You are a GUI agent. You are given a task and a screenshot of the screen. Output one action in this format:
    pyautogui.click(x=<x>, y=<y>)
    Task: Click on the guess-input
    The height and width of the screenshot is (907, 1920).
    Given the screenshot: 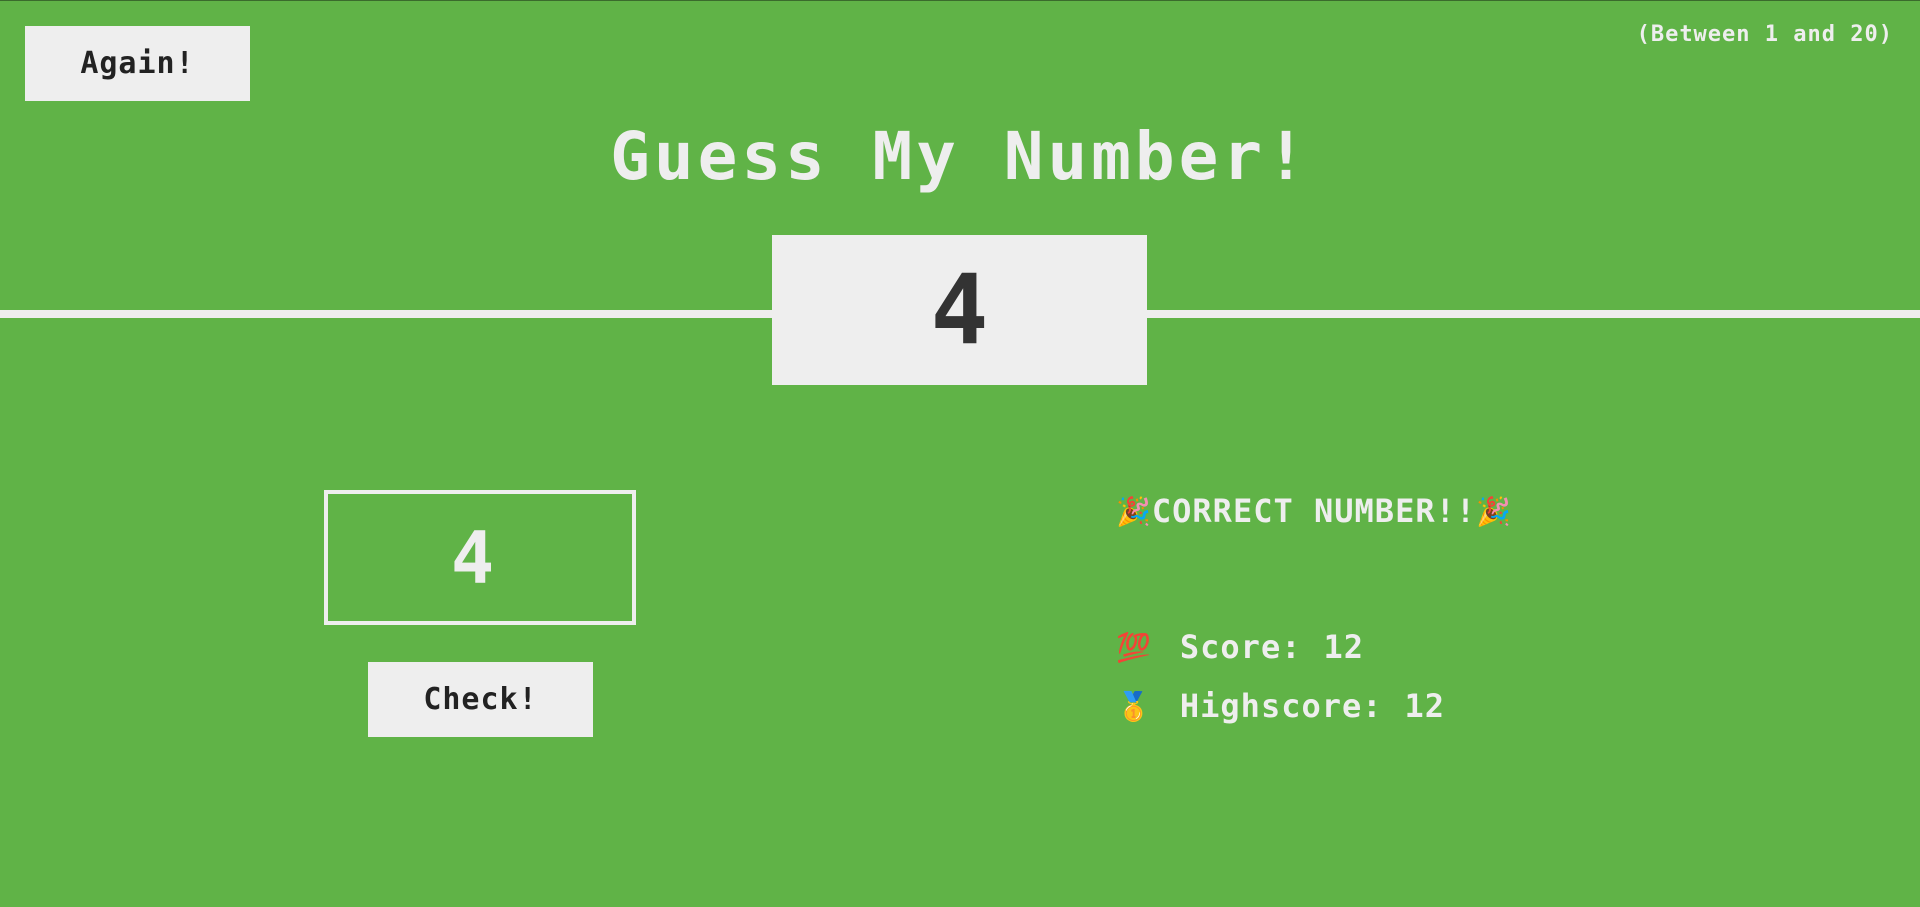 What is the action you would take?
    pyautogui.click(x=480, y=557)
    